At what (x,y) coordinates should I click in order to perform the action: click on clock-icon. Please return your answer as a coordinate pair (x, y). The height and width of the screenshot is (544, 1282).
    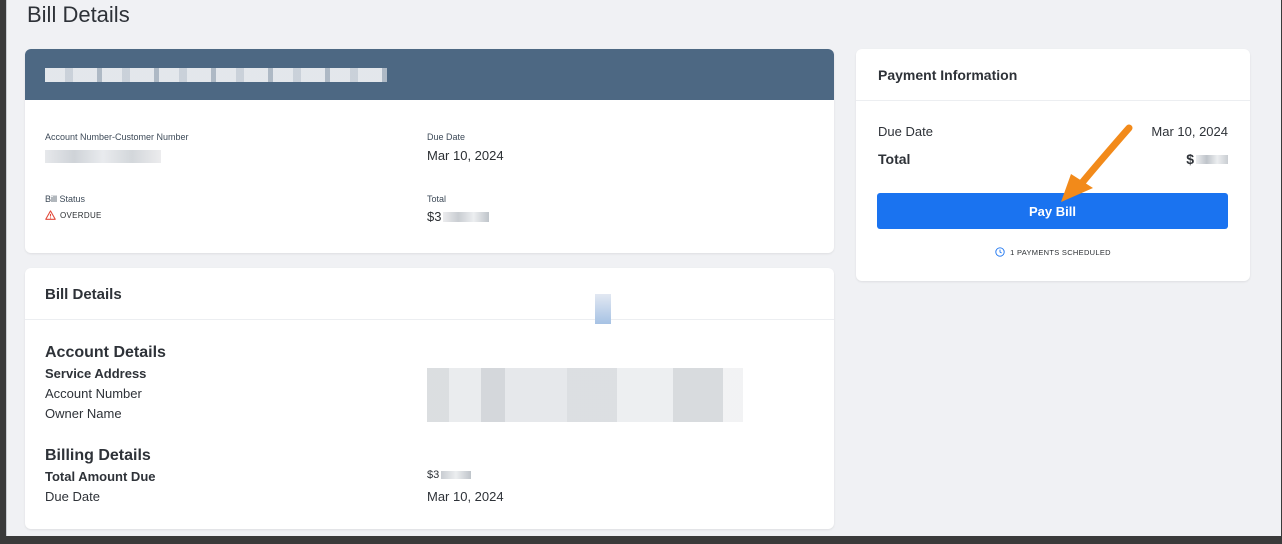
    Looking at the image, I should click on (1000, 252).